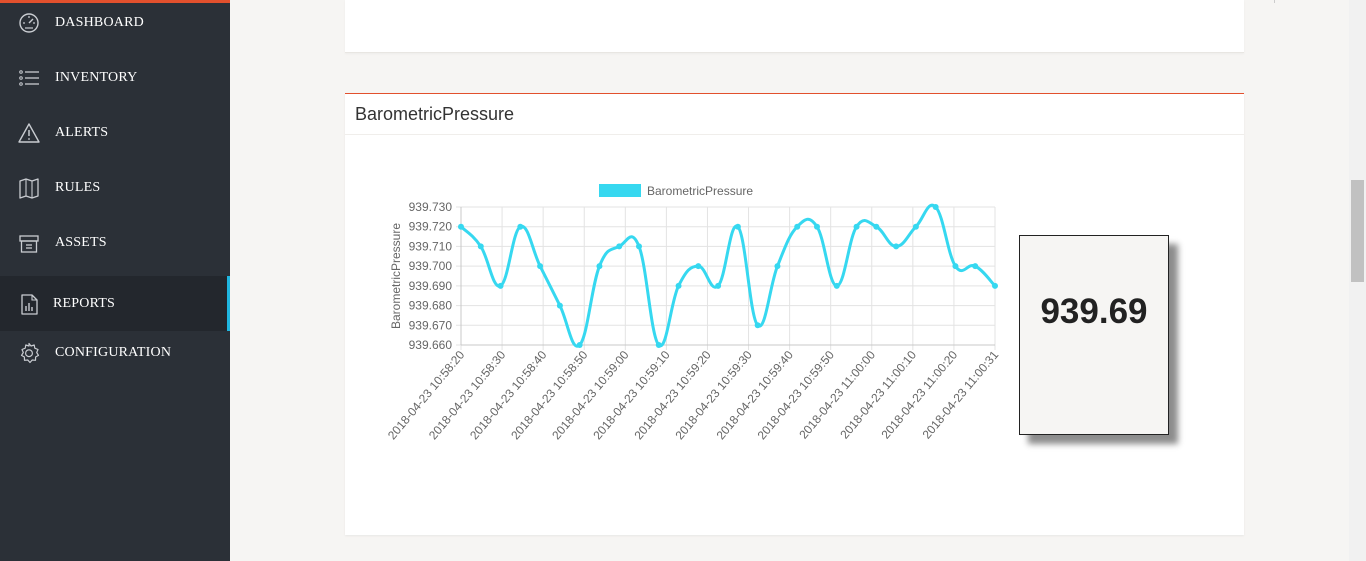  What do you see at coordinates (396, 276) in the screenshot?
I see `y-axis-label: BarometricPressure` at bounding box center [396, 276].